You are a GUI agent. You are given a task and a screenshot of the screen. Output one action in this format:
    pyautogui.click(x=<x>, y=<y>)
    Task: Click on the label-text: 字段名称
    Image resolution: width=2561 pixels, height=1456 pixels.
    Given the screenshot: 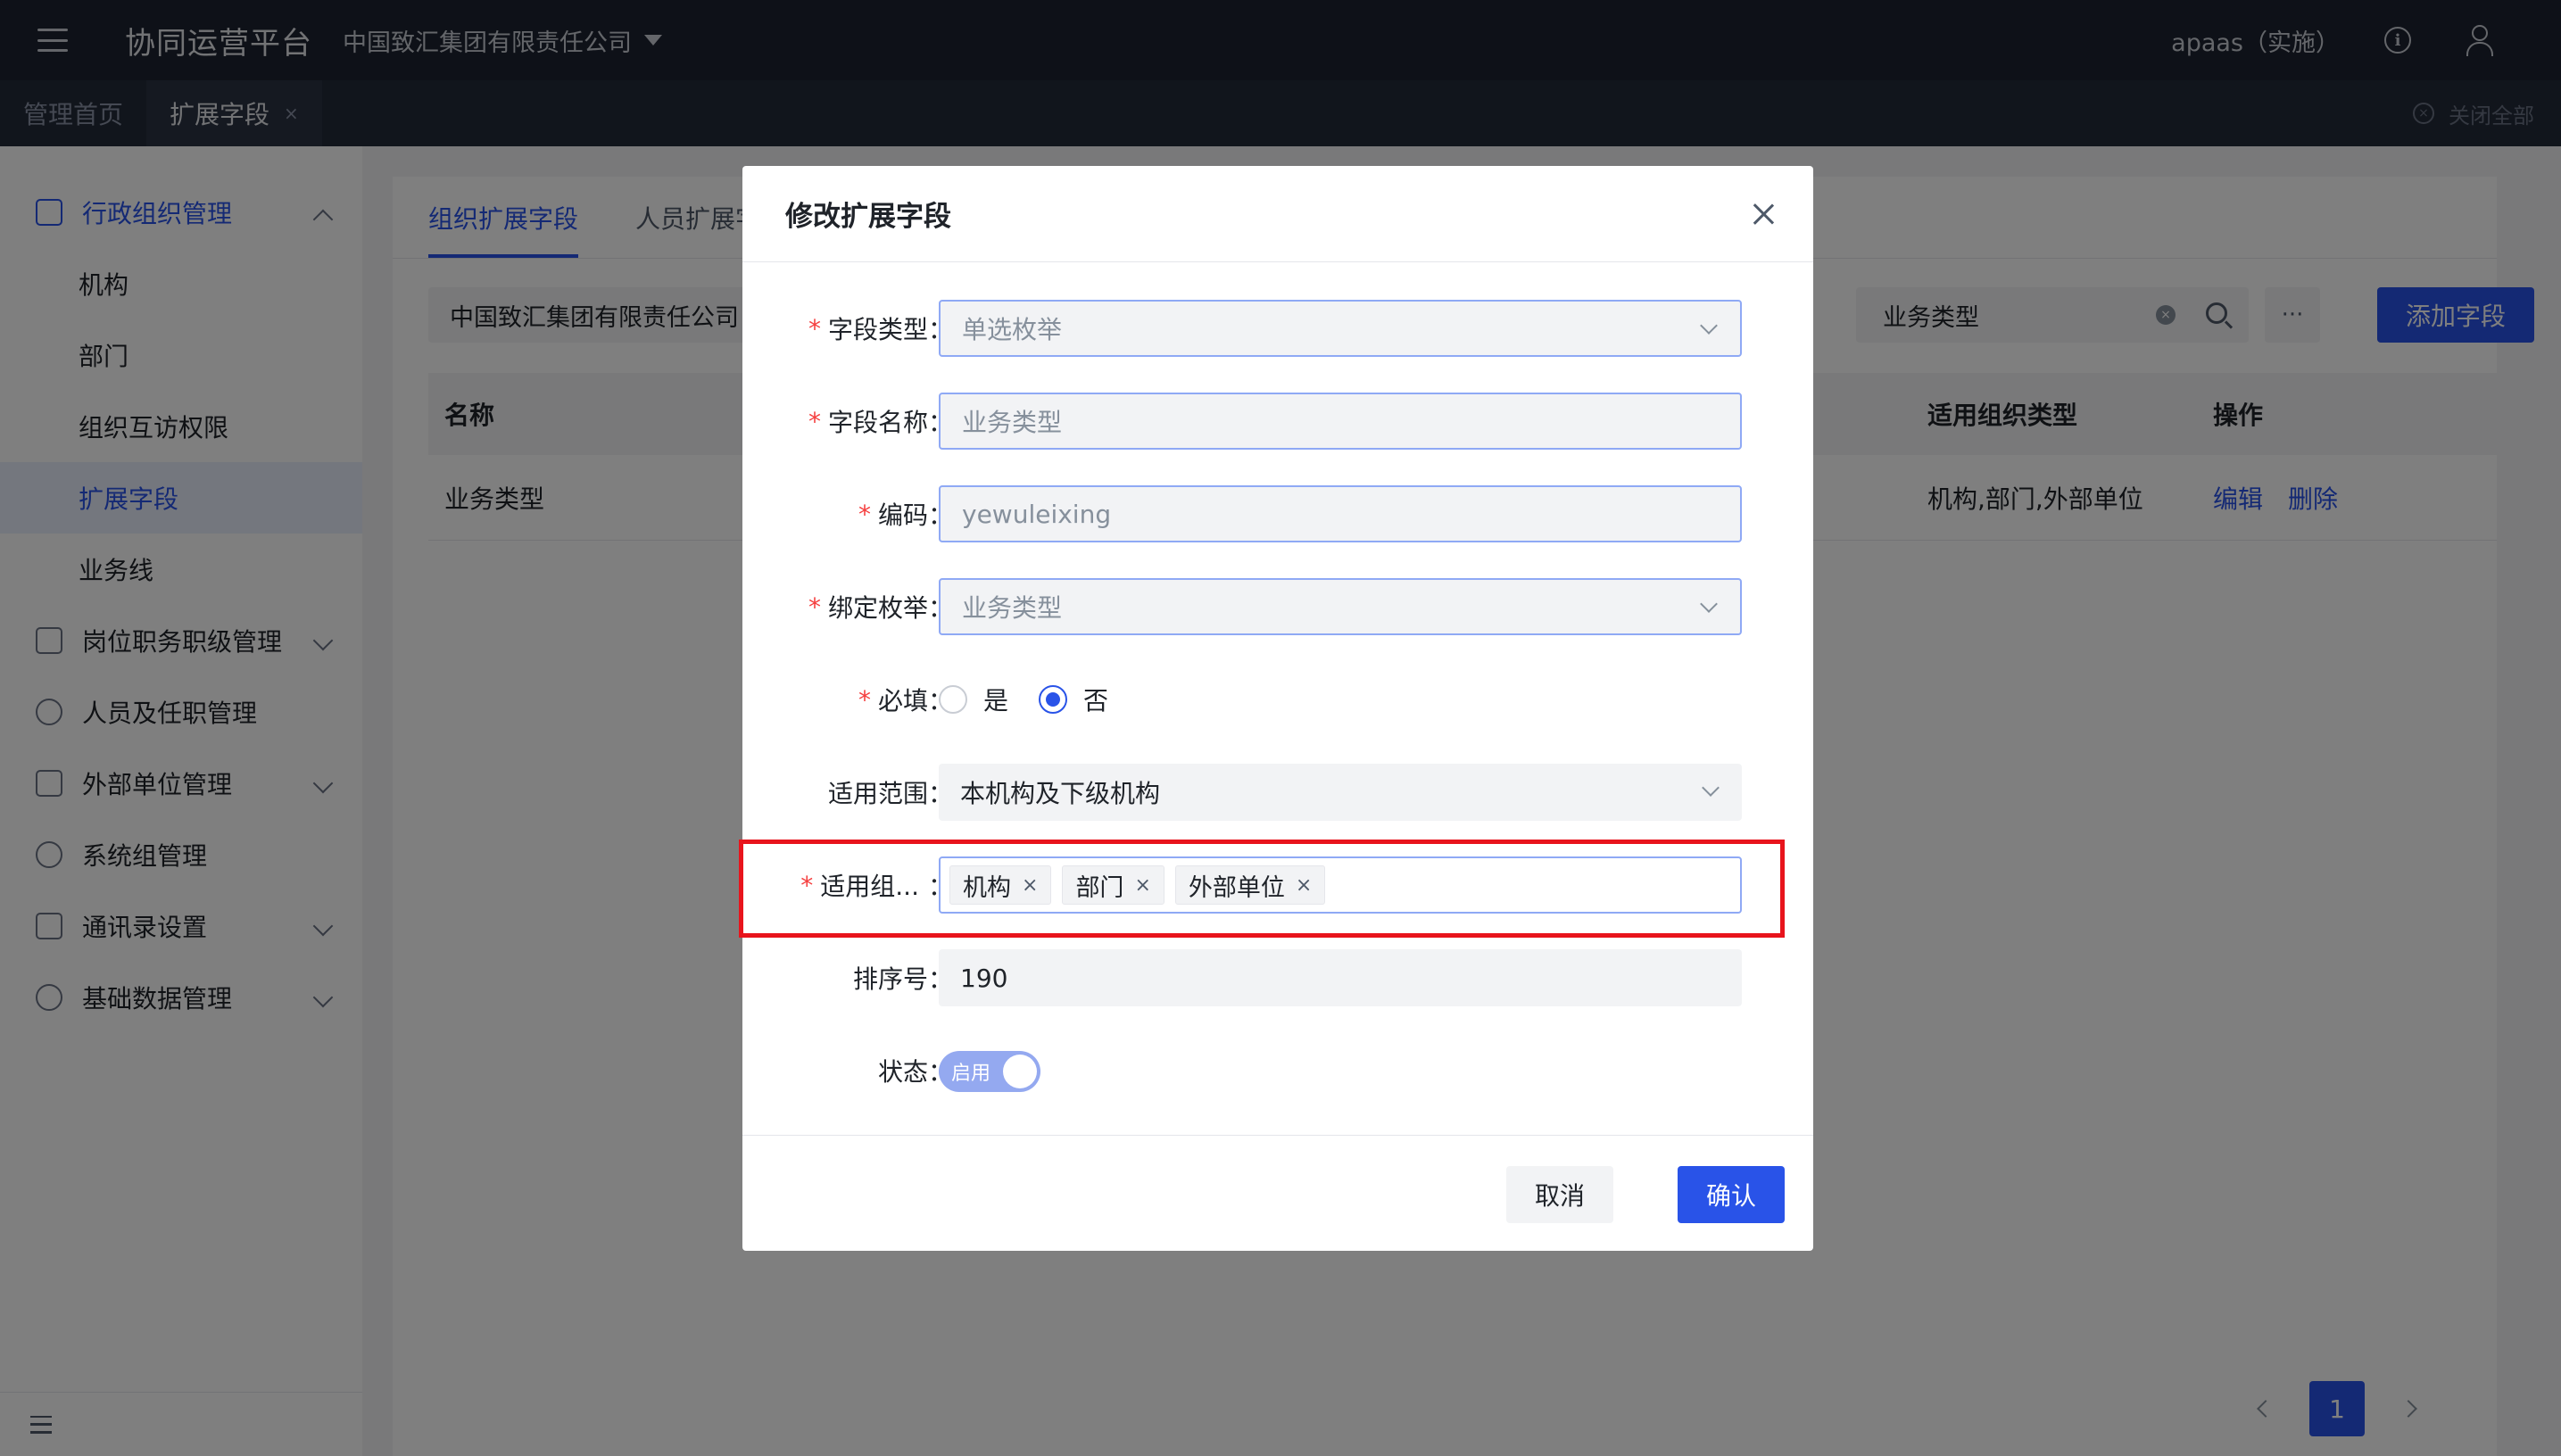 What is the action you would take?
    pyautogui.click(x=877, y=422)
    